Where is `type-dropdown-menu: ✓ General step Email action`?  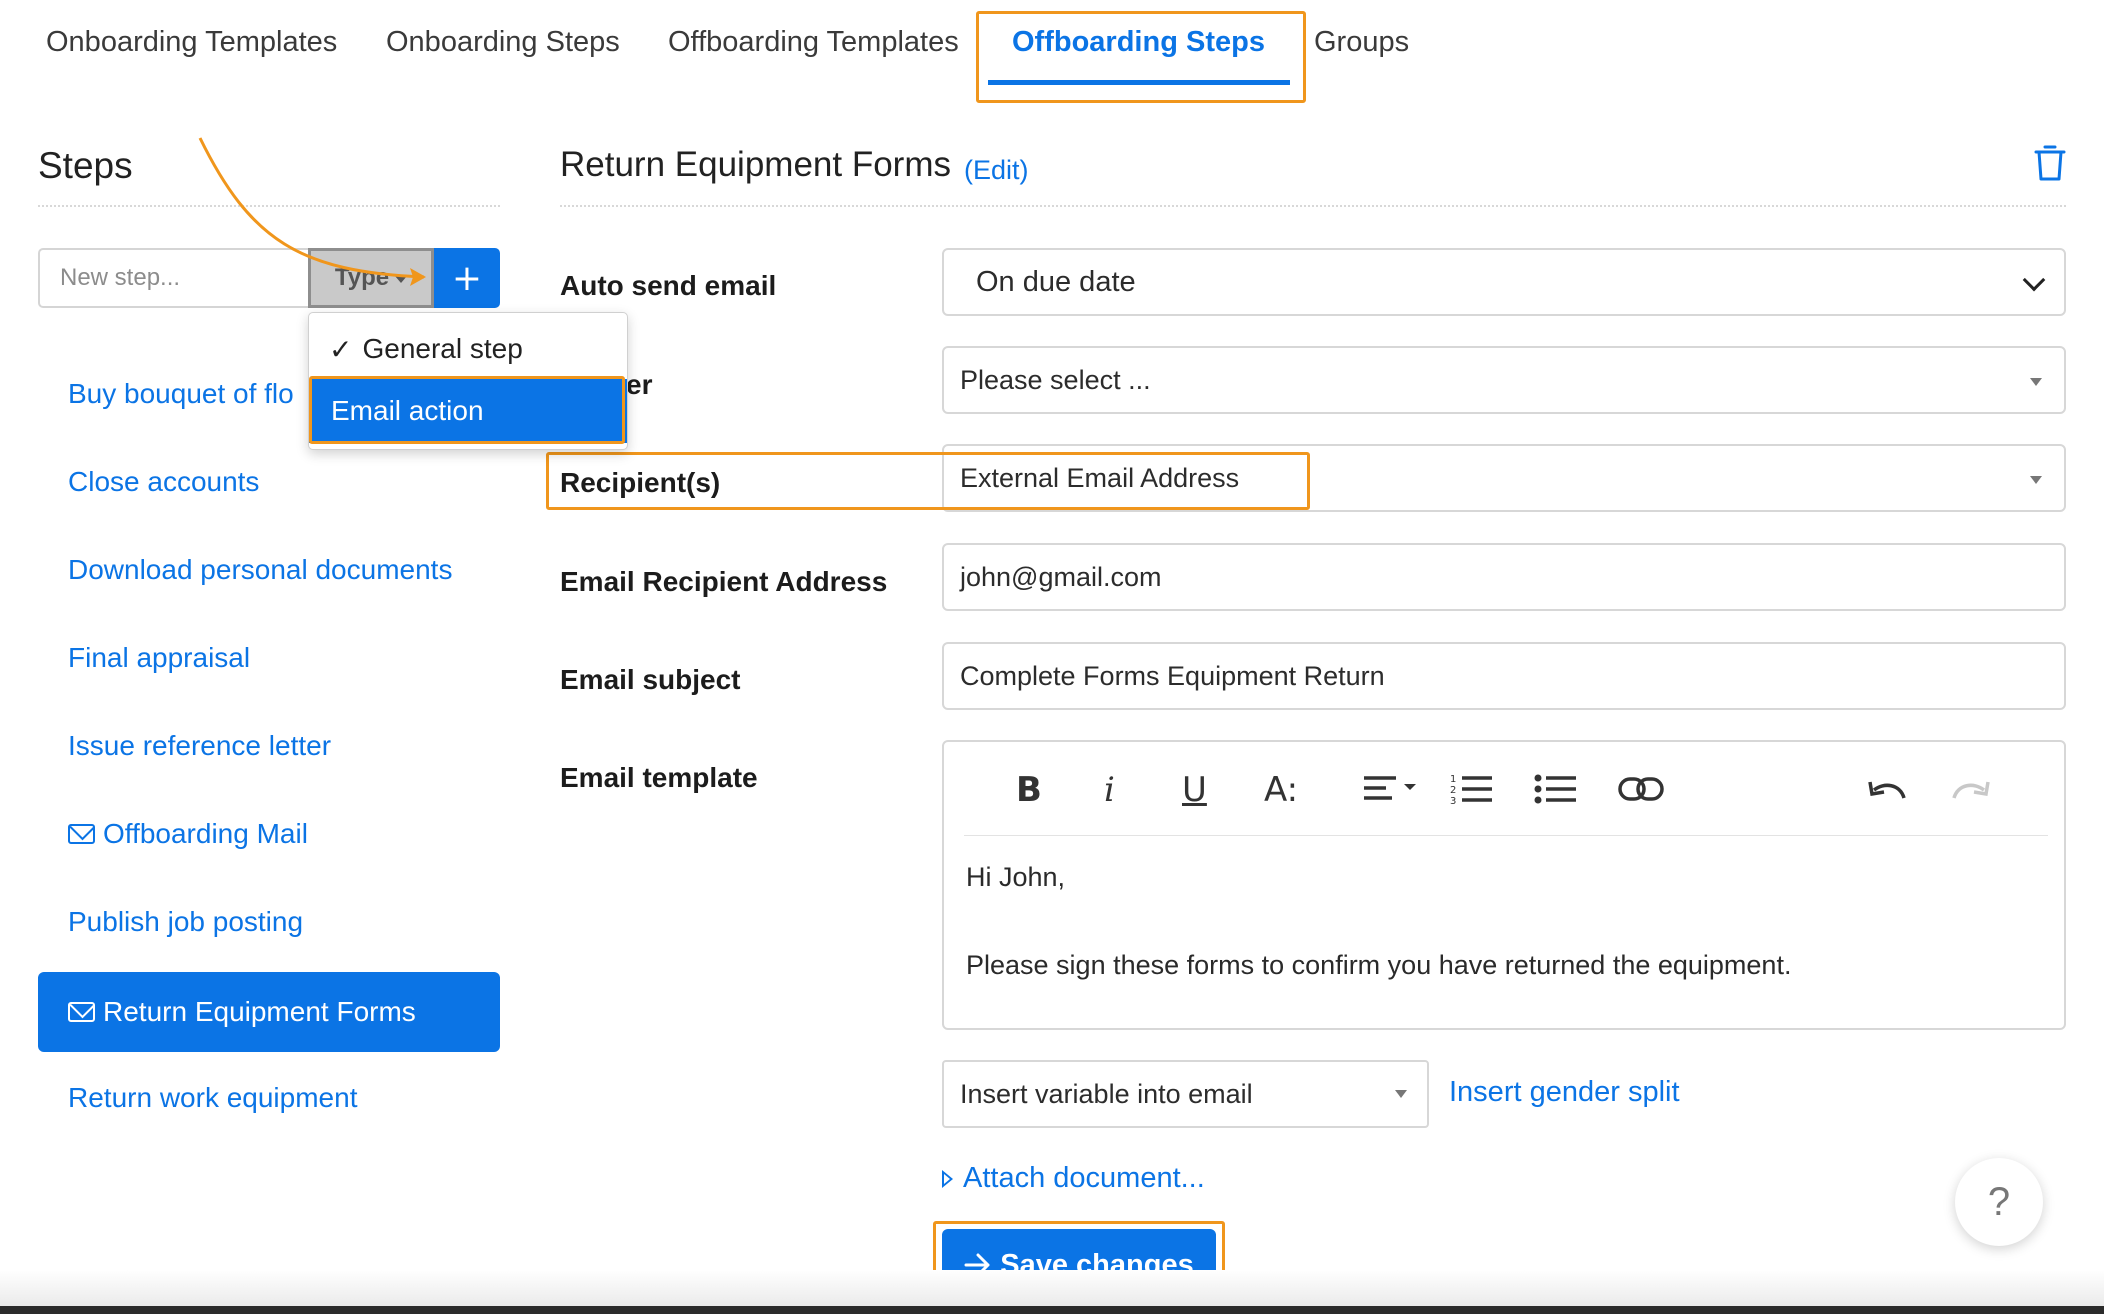
type-dropdown-menu: ✓ General step Email action is located at coordinates (468, 381).